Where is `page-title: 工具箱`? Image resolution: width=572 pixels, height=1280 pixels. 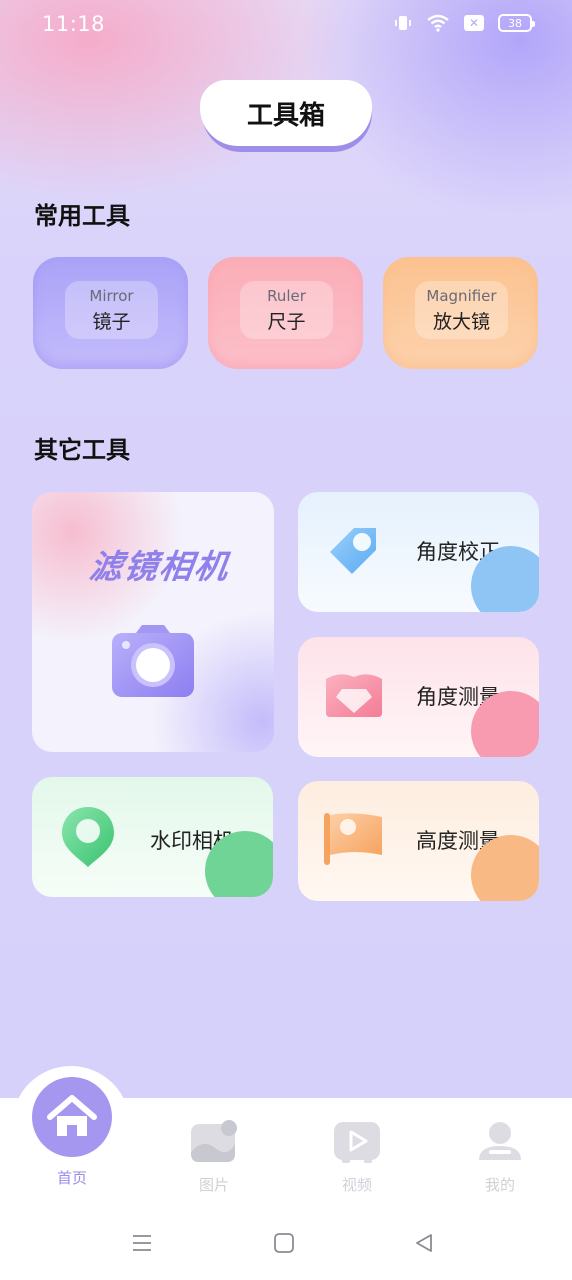
page-title: 工具箱 is located at coordinates (286, 113).